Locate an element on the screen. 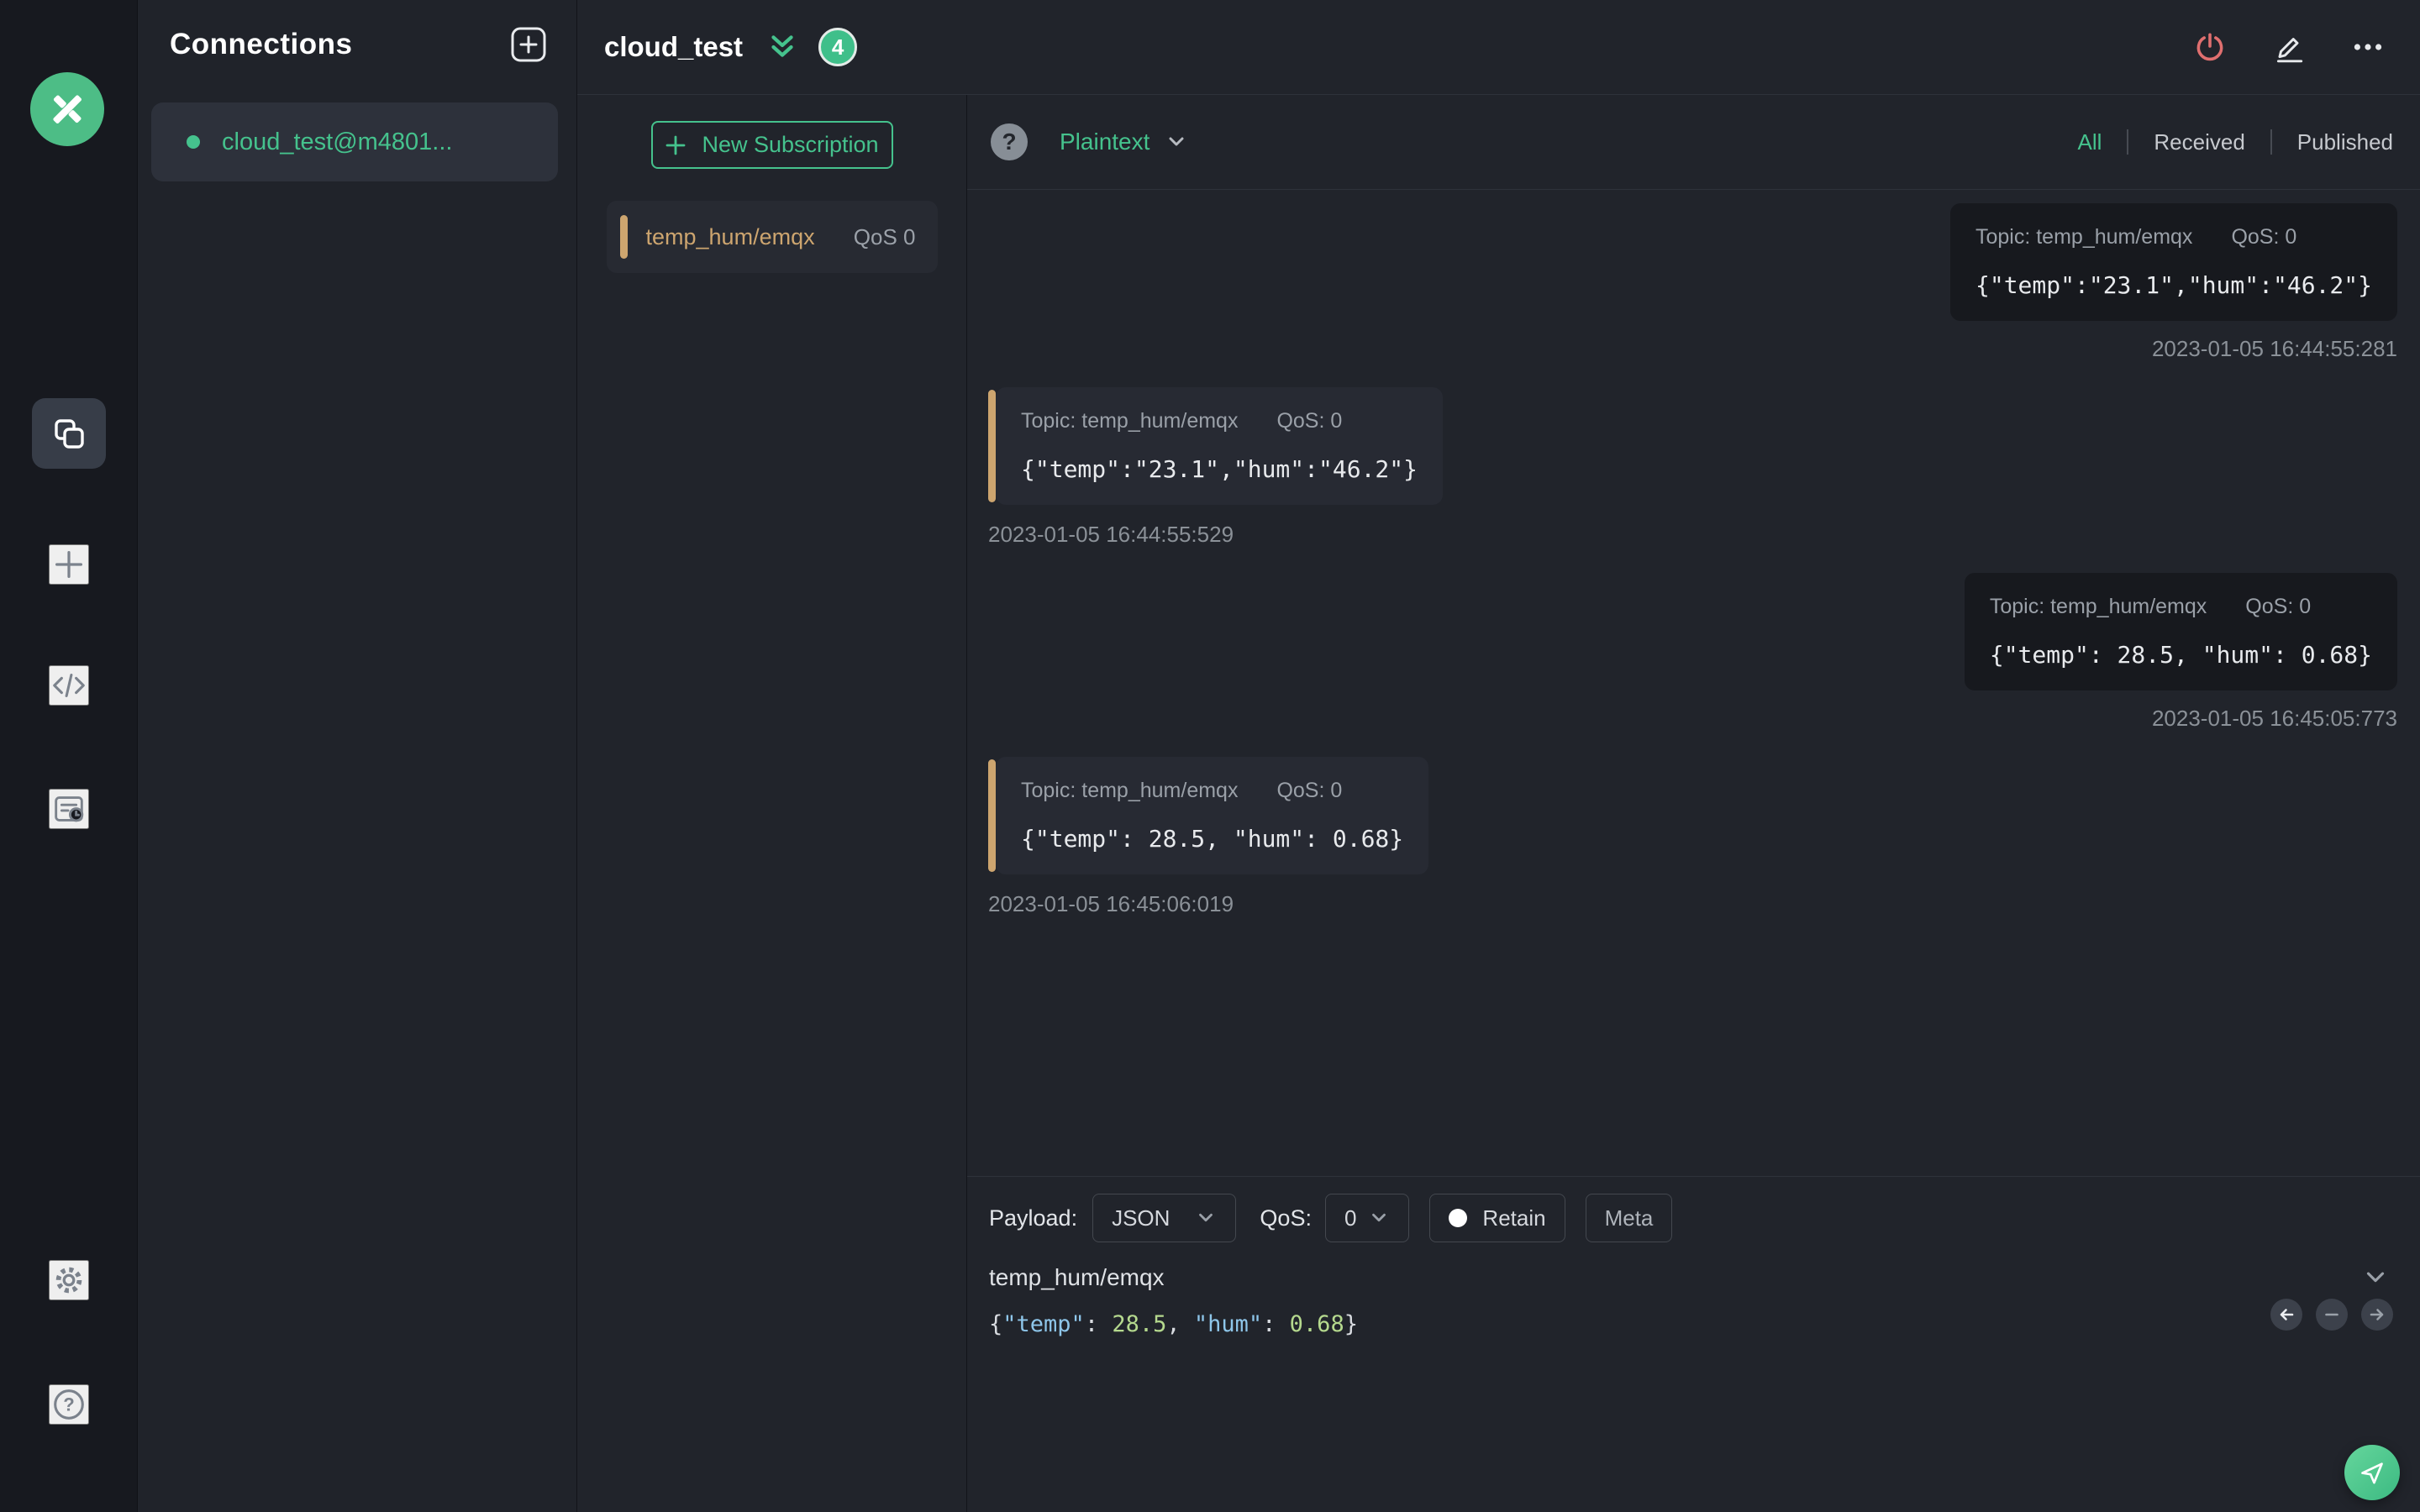  add-connection-button is located at coordinates (528, 44).